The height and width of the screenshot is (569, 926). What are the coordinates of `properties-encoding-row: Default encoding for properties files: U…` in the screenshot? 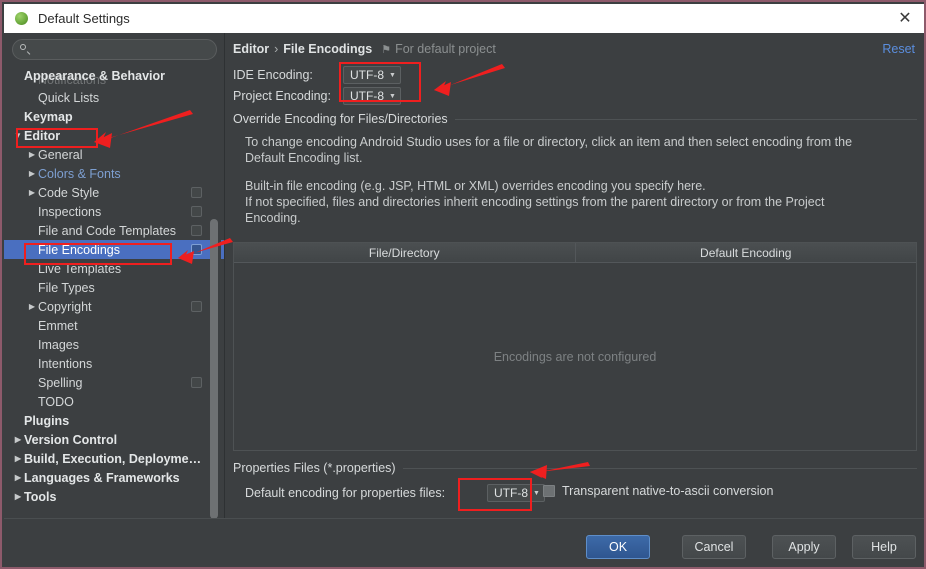 It's located at (395, 493).